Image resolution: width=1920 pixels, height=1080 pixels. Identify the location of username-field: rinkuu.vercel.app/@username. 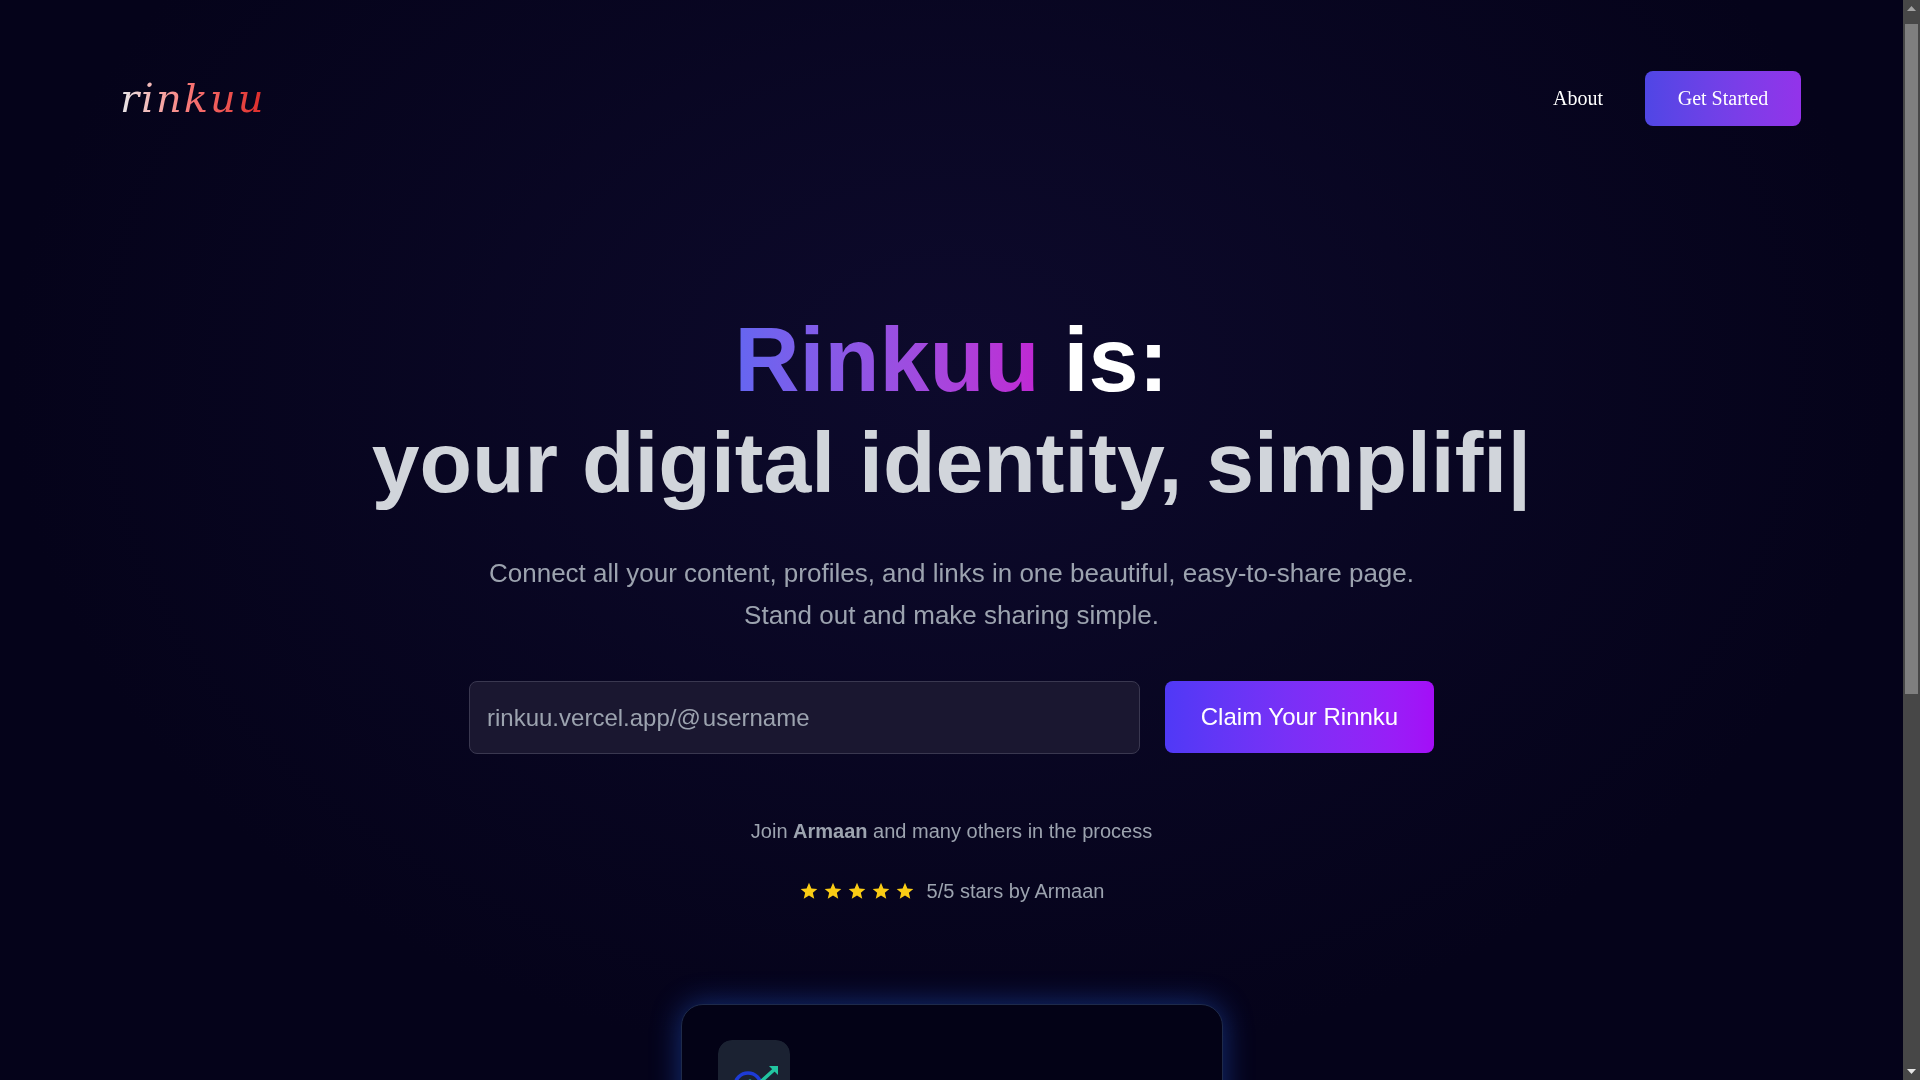
(804, 717).